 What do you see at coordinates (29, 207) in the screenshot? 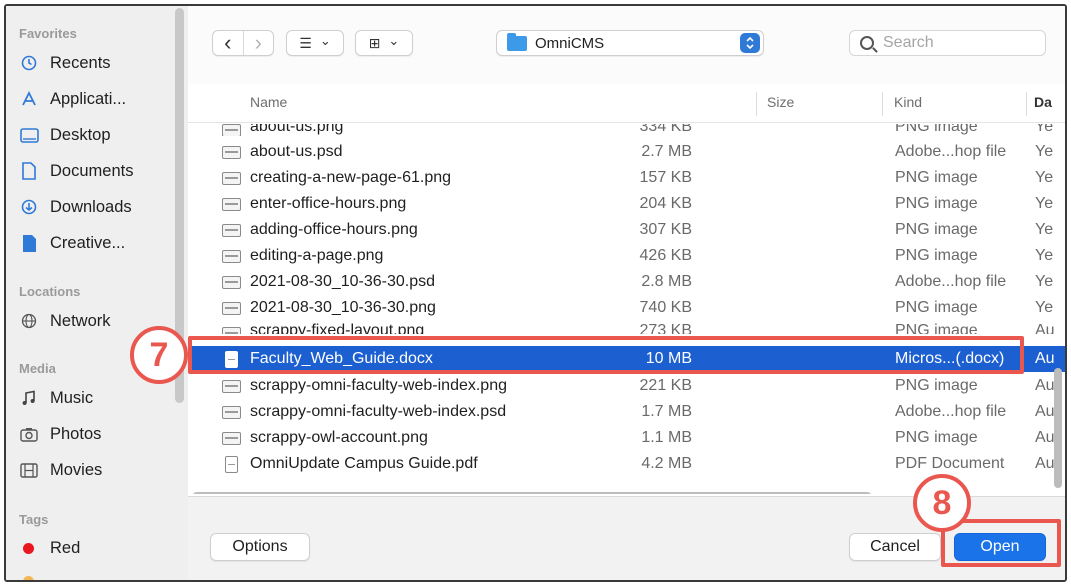
I see `download-icon` at bounding box center [29, 207].